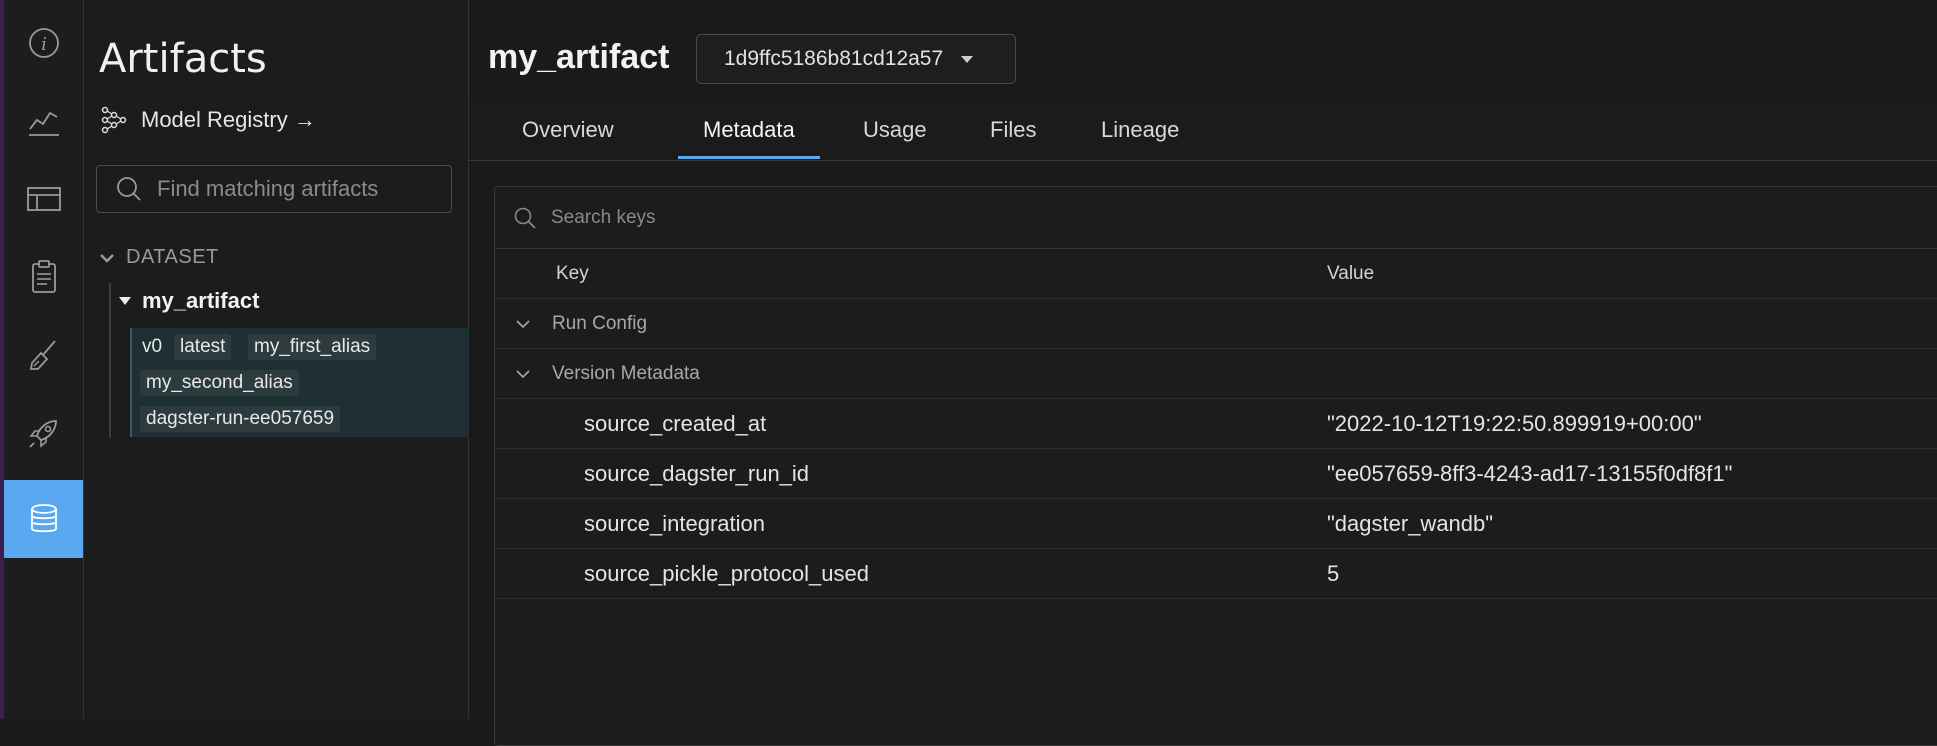  Describe the element at coordinates (749, 136) in the screenshot. I see `tab-metadata: Metadata` at that location.